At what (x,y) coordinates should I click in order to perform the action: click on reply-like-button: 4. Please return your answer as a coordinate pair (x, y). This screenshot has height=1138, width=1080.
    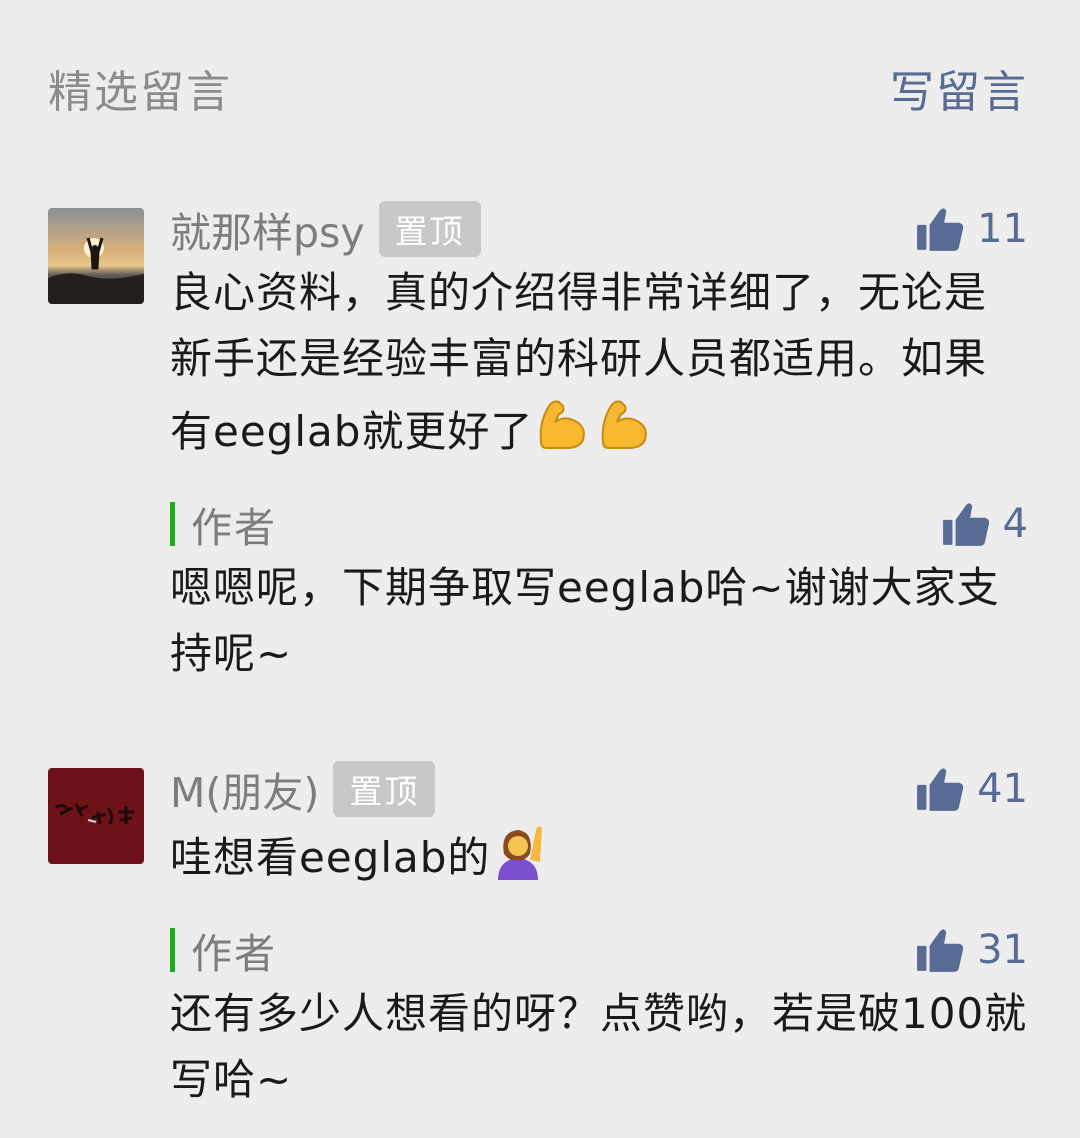
    Looking at the image, I should click on (984, 524).